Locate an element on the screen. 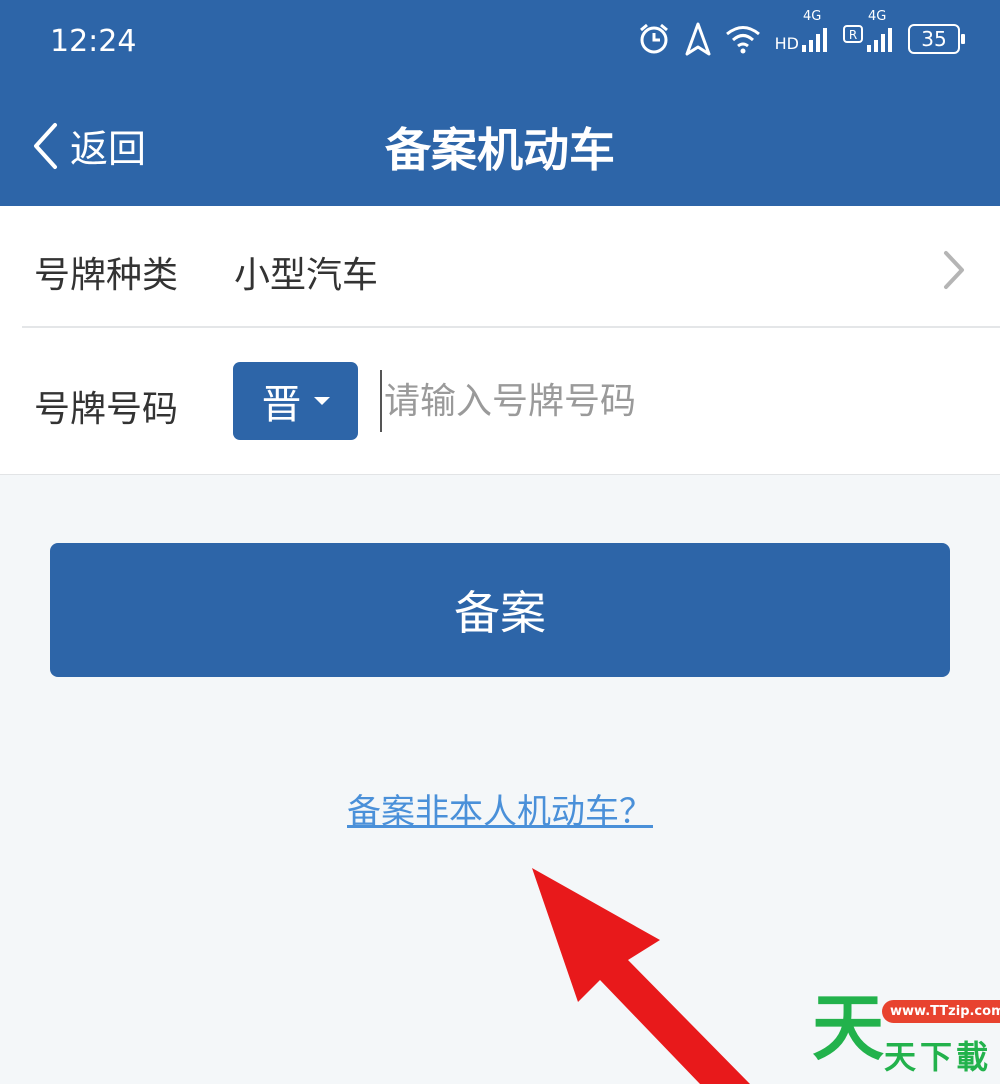 The image size is (1000, 1084). watermark-sub: 天下載 is located at coordinates (938, 1057).